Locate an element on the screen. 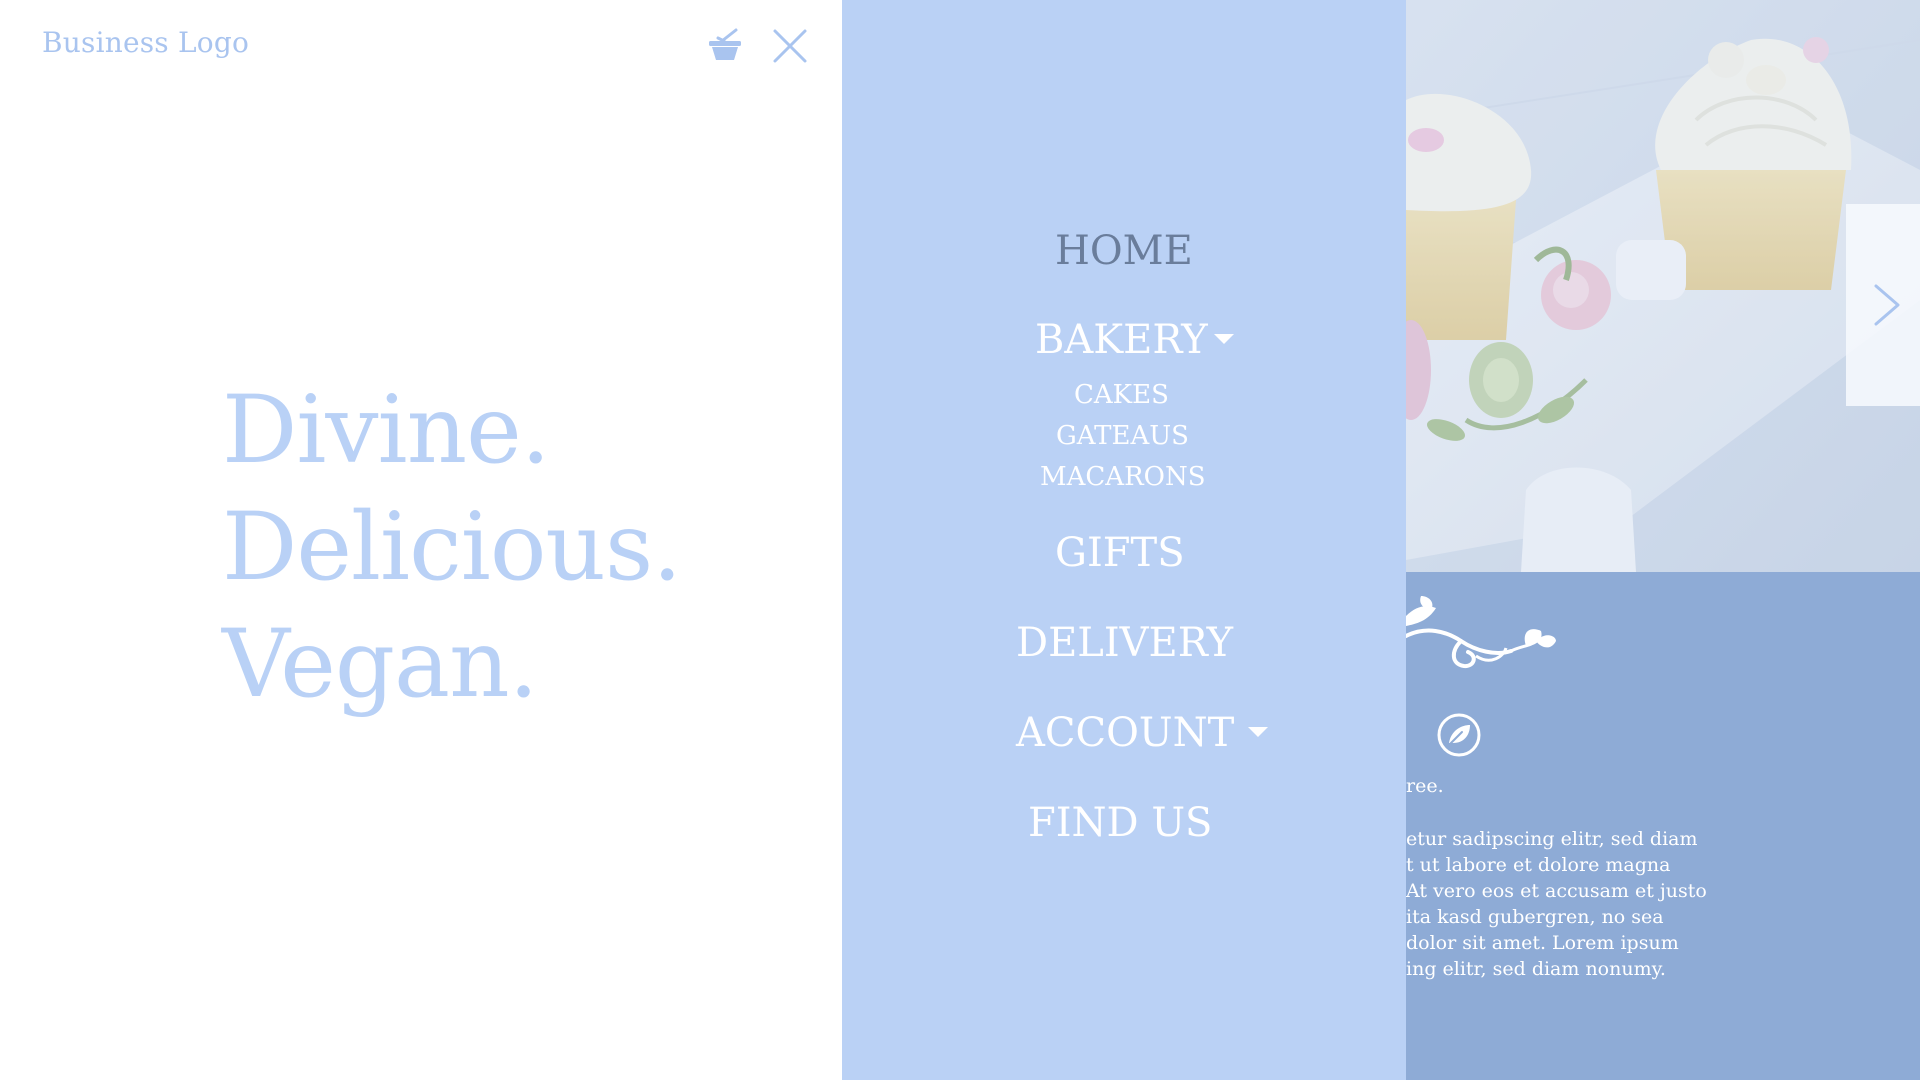 This screenshot has width=1920, height=1080. body-line-3: At vero eos et accusam et justo is located at coordinates (1556, 891).